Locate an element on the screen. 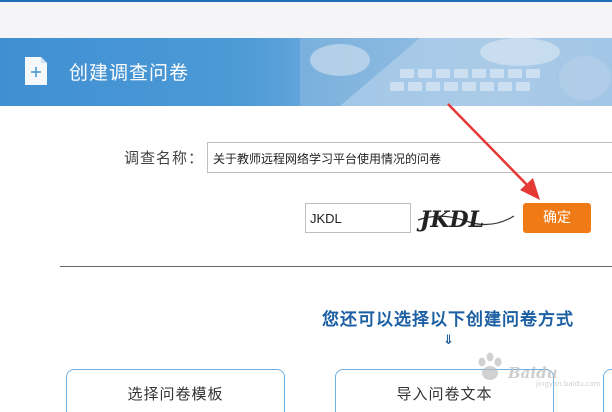  watermark-subtext: jingyan.baidu.com is located at coordinates (568, 384).